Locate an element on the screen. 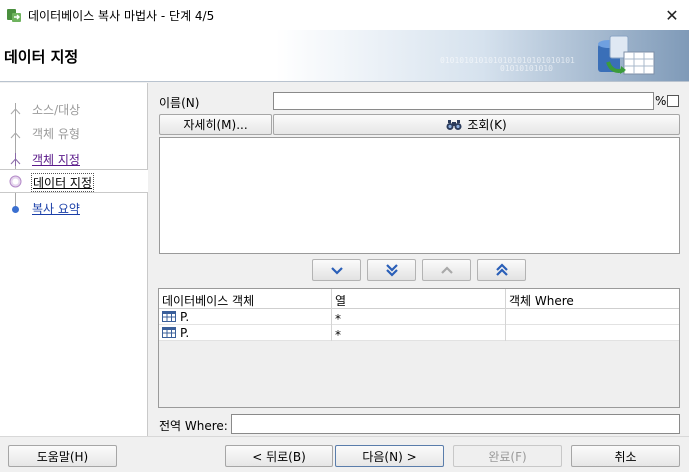 The height and width of the screenshot is (472, 689). step-label: 소스/대상 is located at coordinates (56, 110).